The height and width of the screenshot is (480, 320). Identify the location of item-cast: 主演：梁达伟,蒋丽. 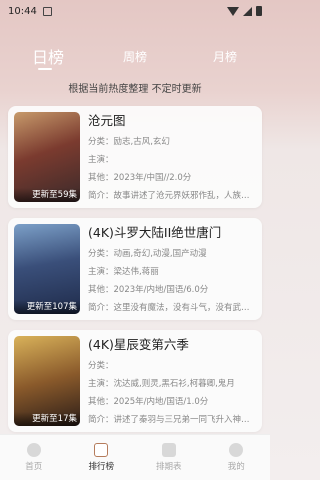
(123, 272).